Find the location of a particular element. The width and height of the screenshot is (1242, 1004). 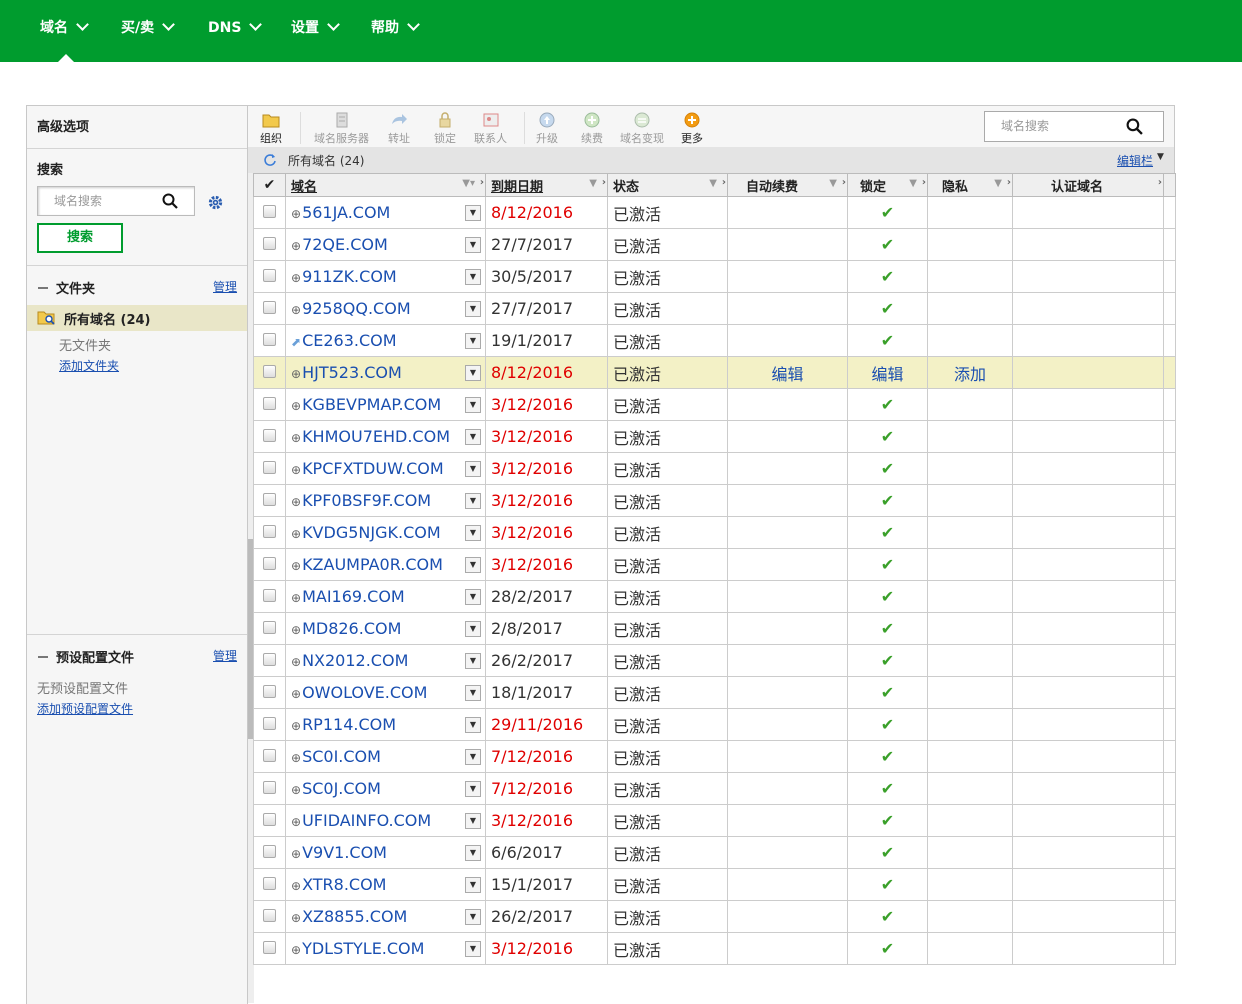

domain-cell: ⊕XTR8.COM ▼ is located at coordinates (385, 884).